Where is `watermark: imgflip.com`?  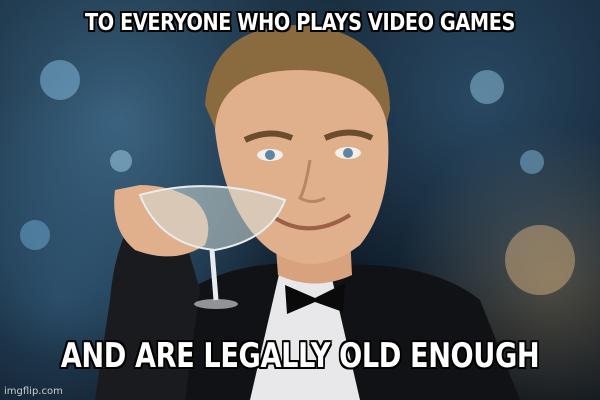
watermark: imgflip.com is located at coordinates (33, 391).